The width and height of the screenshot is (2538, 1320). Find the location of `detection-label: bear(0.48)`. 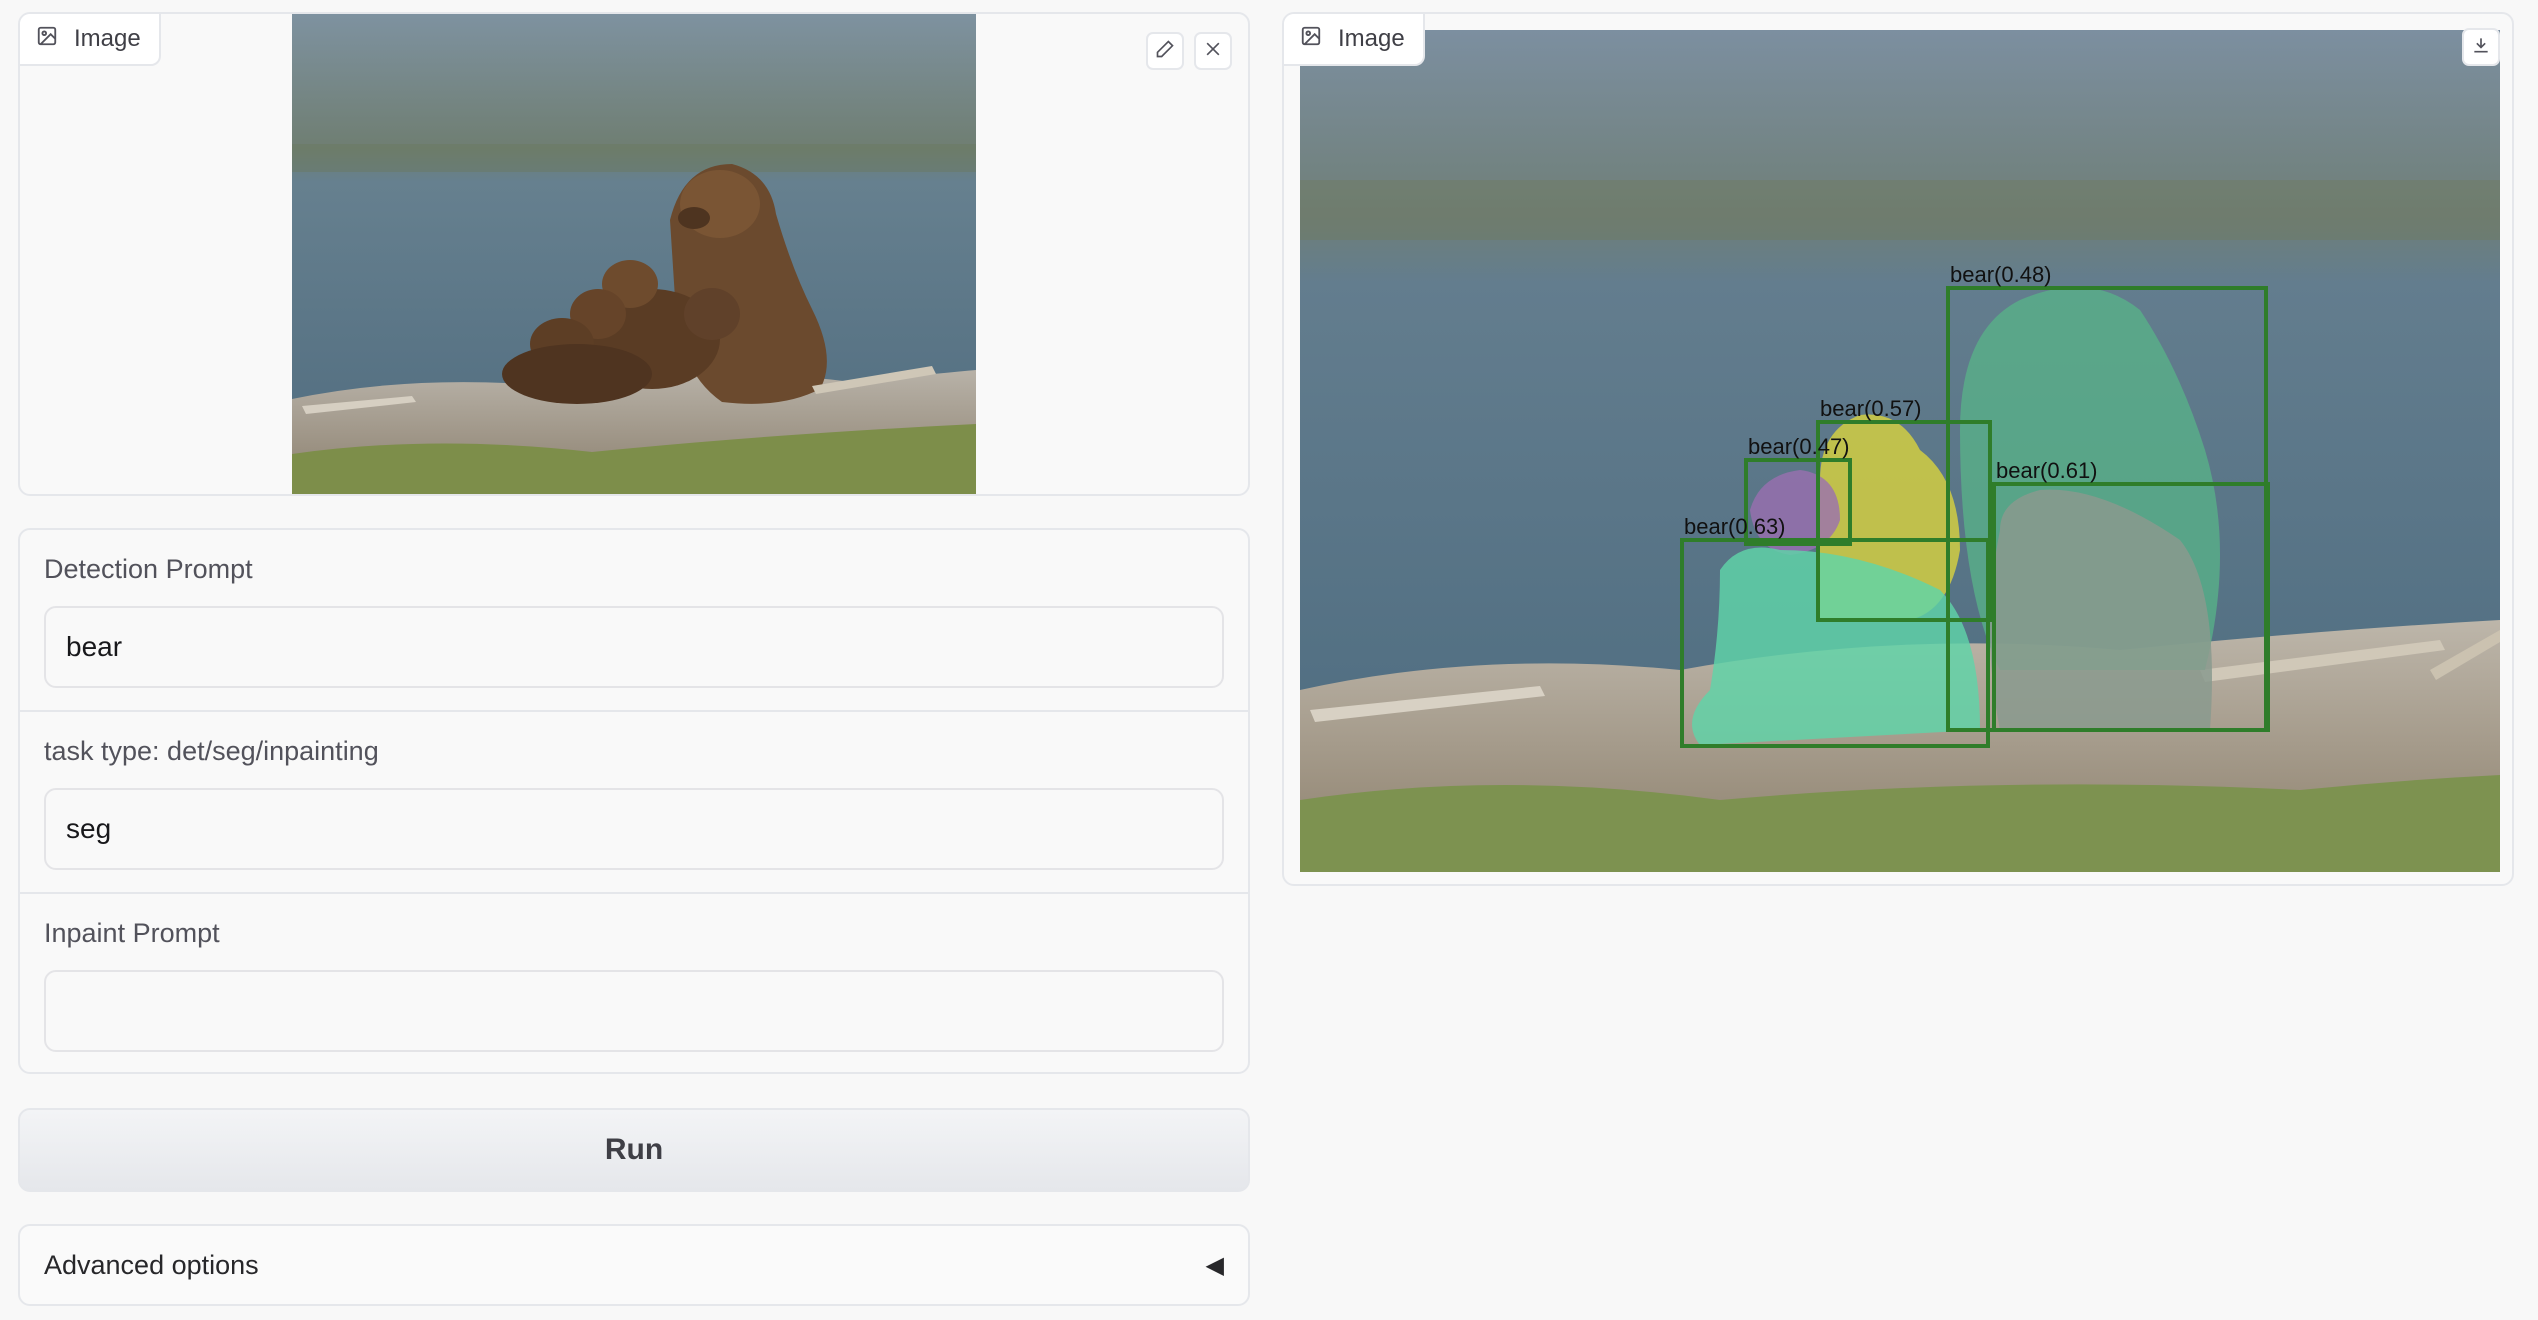

detection-label: bear(0.48) is located at coordinates (2001, 274).